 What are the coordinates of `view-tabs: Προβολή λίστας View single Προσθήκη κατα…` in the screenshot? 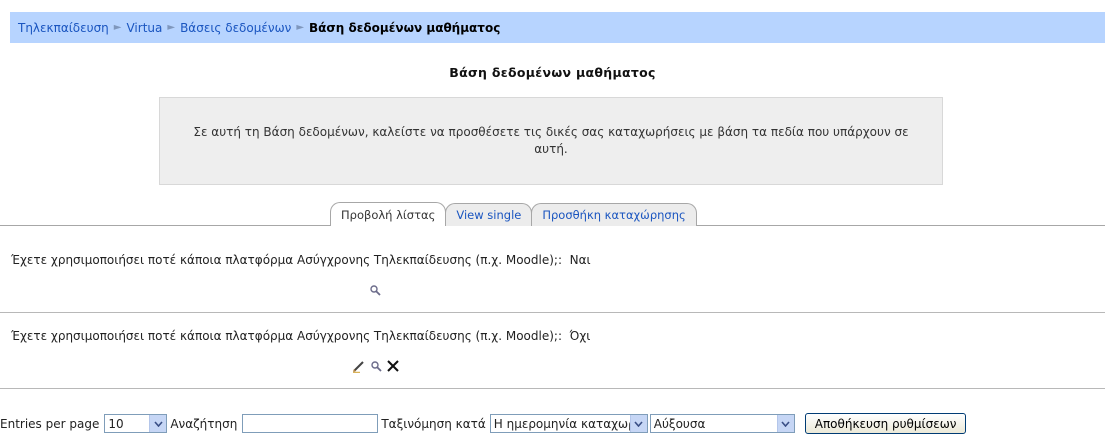 It's located at (513, 214).